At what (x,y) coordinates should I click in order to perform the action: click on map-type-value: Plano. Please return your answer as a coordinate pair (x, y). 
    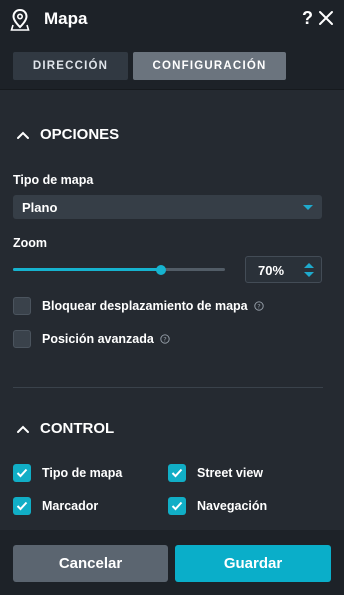
    Looking at the image, I should click on (40, 207).